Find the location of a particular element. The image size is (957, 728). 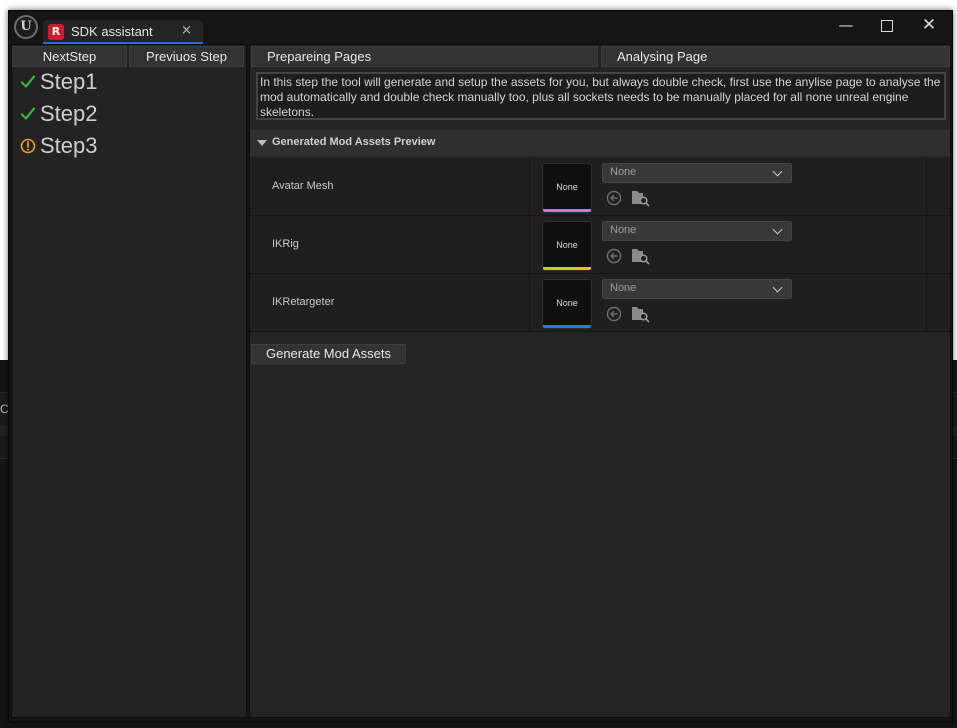

step-label: Step1 is located at coordinates (69, 81).